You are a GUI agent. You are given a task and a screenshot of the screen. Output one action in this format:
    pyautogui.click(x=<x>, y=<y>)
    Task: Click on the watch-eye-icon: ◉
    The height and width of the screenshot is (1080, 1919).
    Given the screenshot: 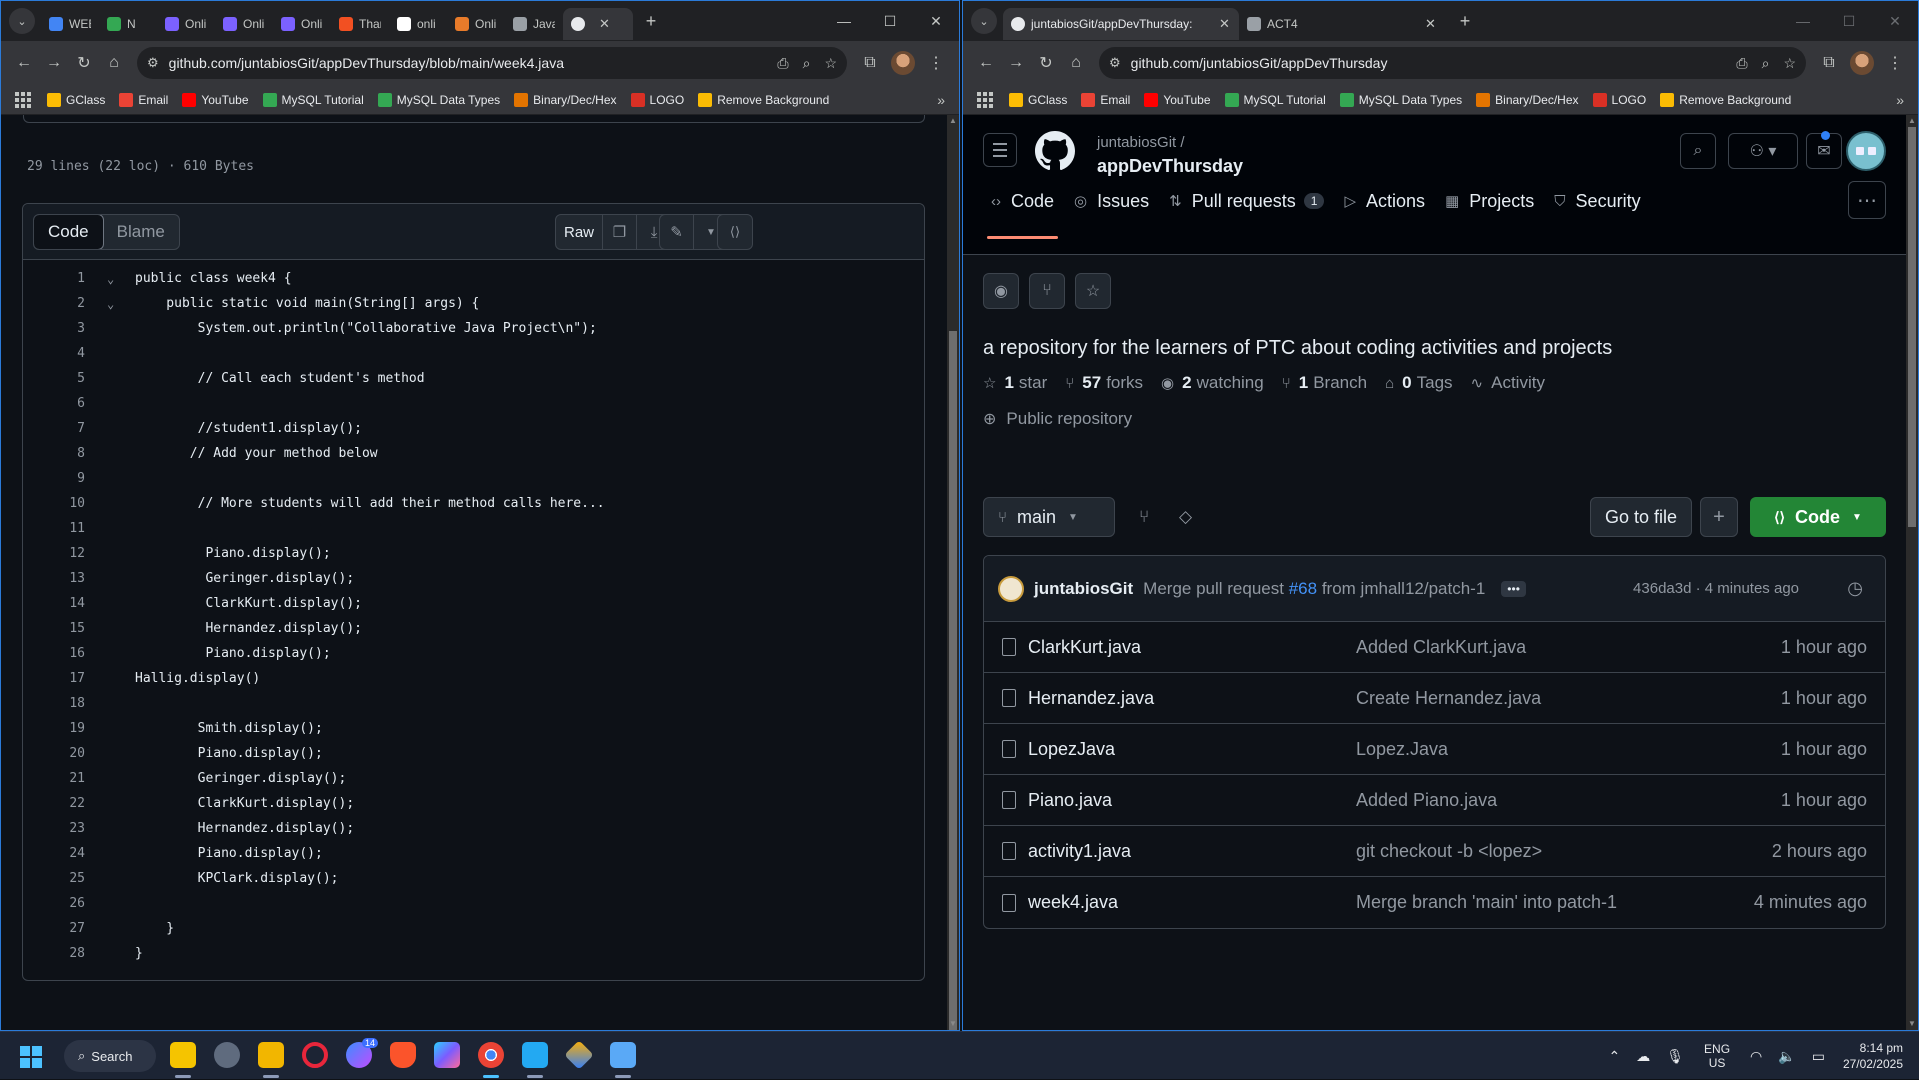 What is the action you would take?
    pyautogui.click(x=1001, y=291)
    